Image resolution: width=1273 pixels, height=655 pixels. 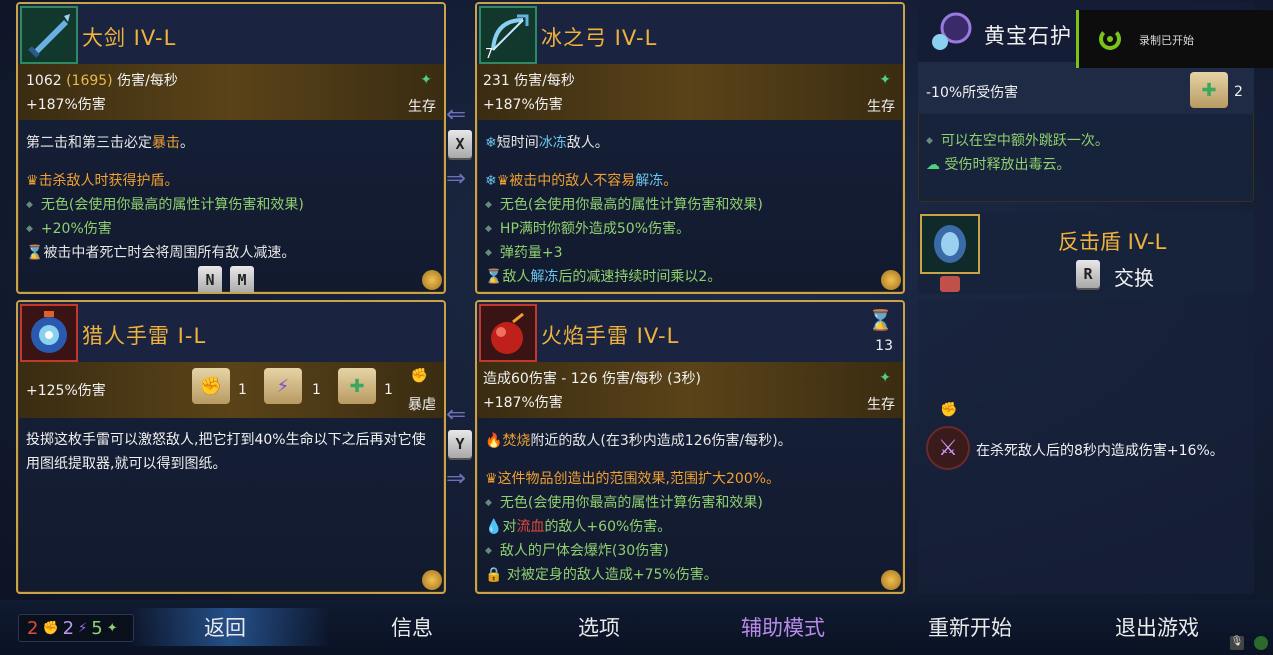 I want to click on back-button: 返回, so click(x=225, y=627).